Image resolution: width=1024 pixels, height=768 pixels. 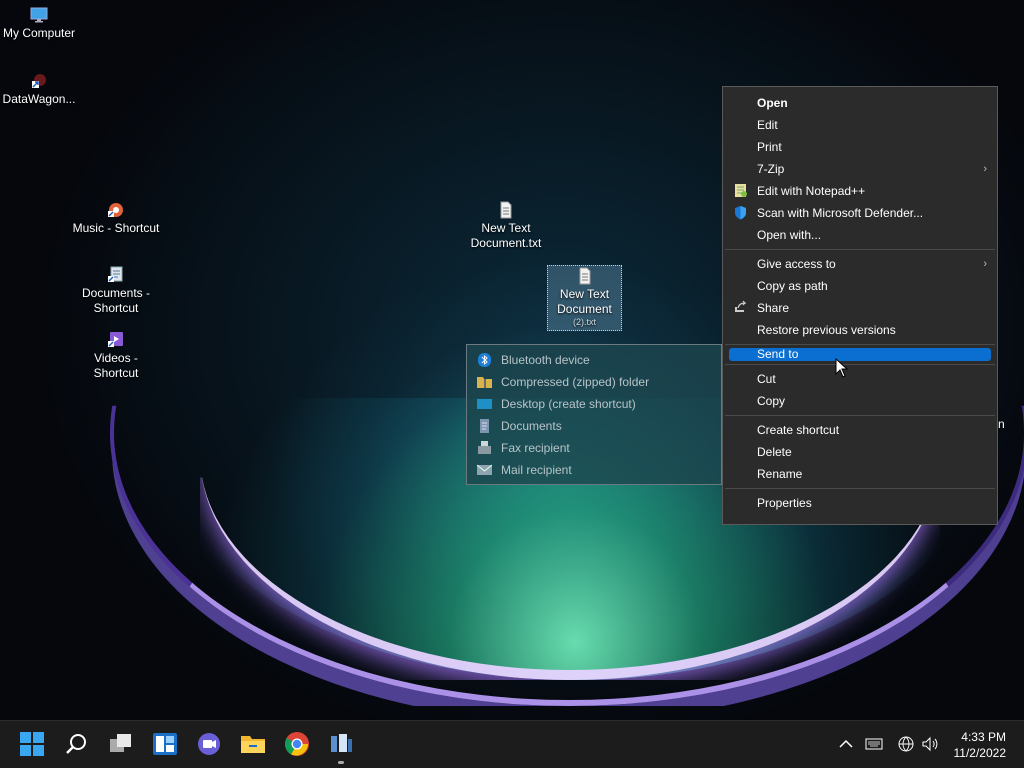 What do you see at coordinates (860, 191) in the screenshot?
I see `menu-item-edit-notepadpp: Edit with Notepad++` at bounding box center [860, 191].